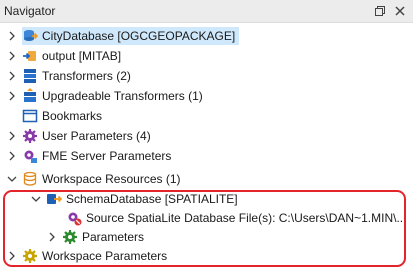  I want to click on tree-item-upgradeable-transformers: Upgradeable Transformers (1), so click(106, 96).